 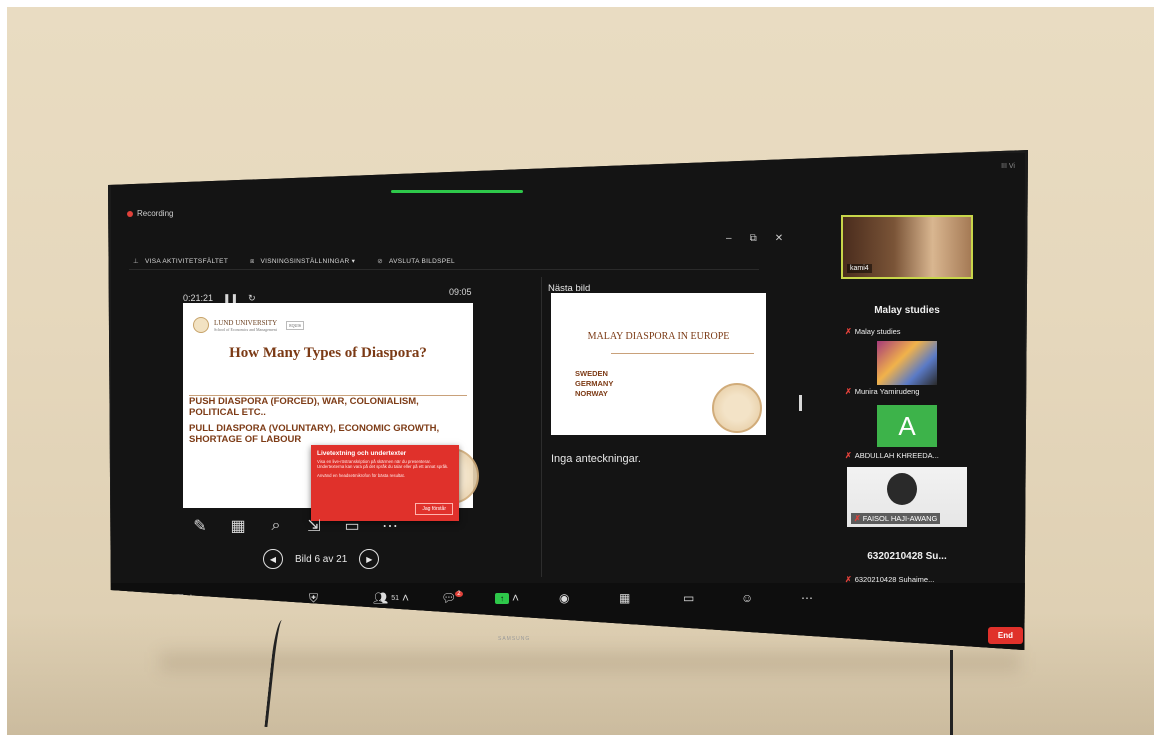 I want to click on active-speaker-tile: kami4, so click(x=907, y=247).